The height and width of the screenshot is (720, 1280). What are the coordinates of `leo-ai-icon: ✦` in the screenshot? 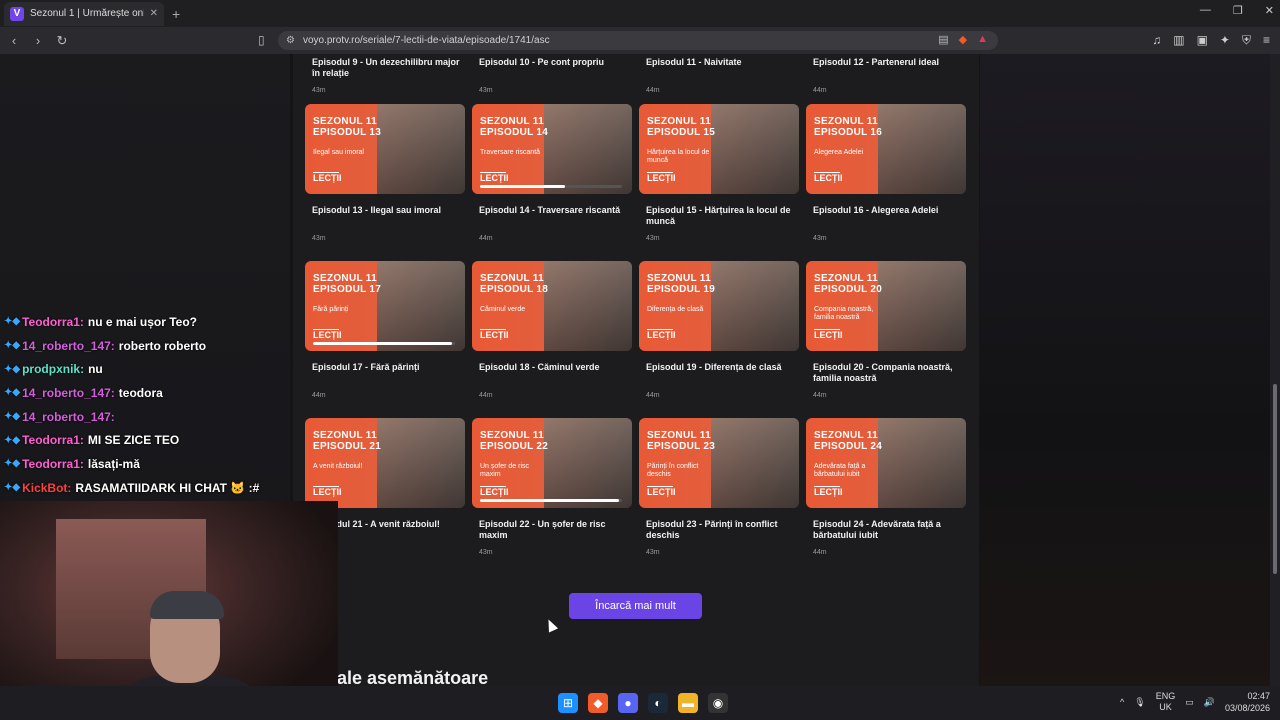 It's located at (1225, 40).